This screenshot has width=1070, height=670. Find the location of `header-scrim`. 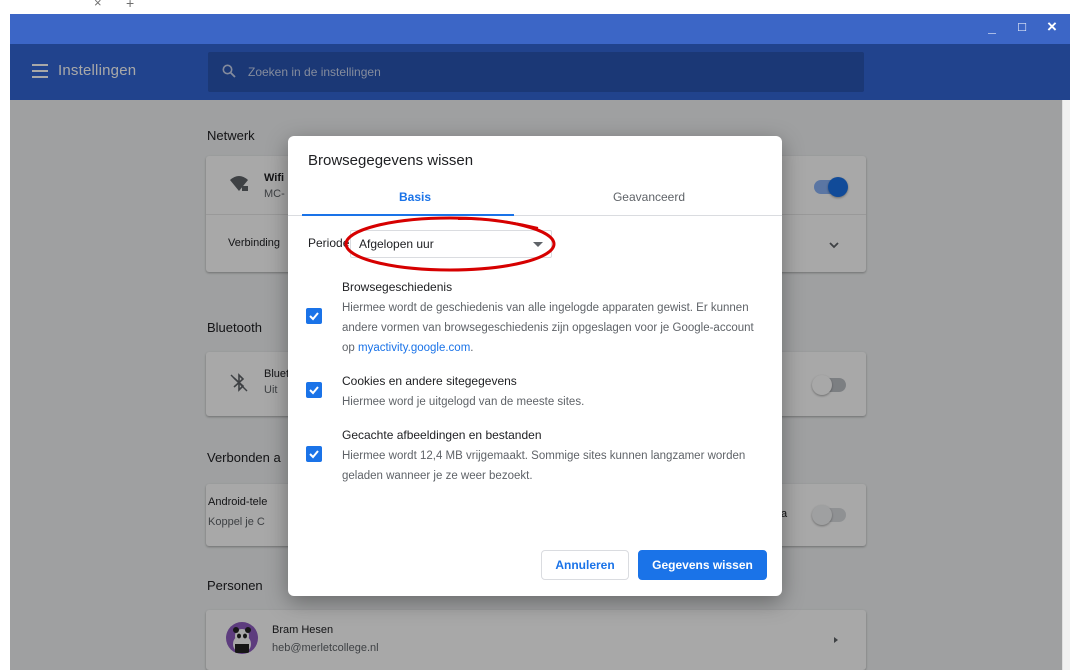

header-scrim is located at coordinates (540, 72).